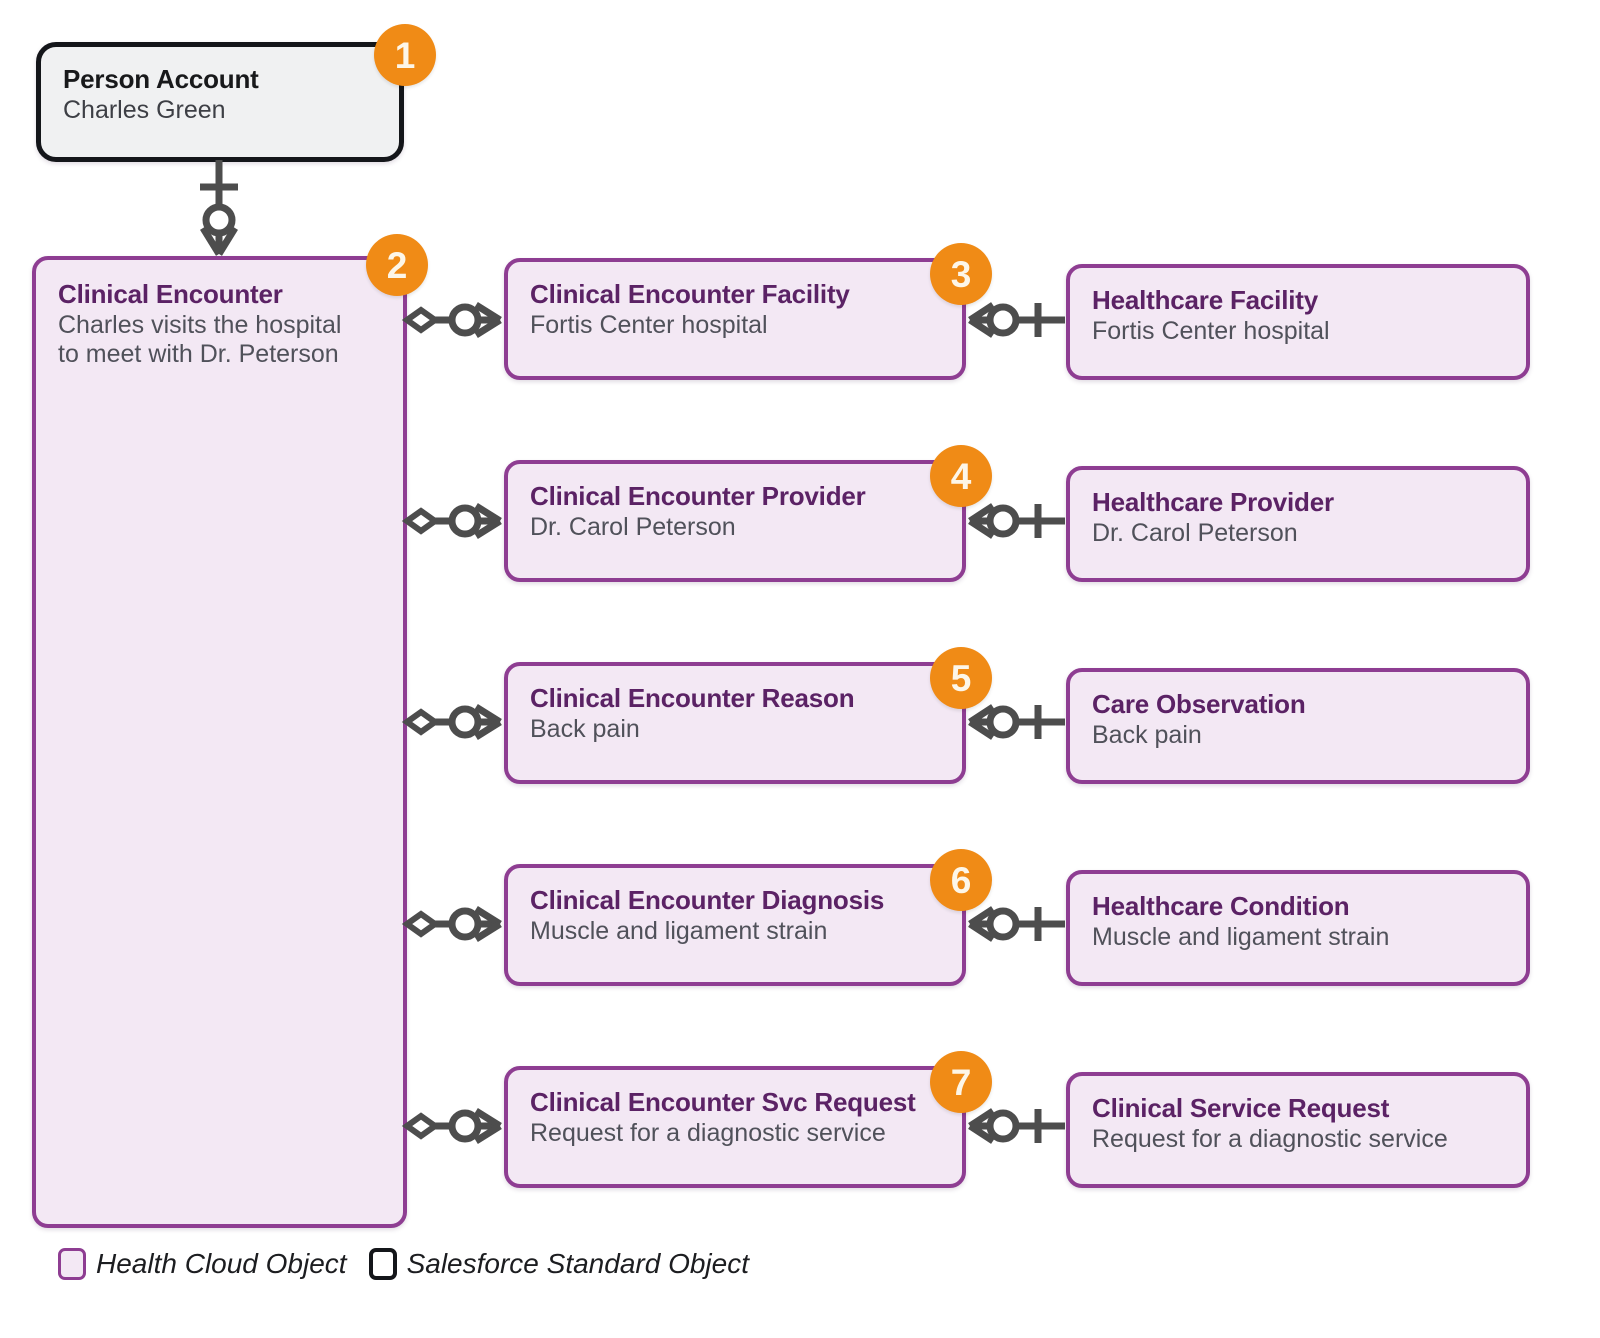 This screenshot has width=1600, height=1338. I want to click on node-title: Person Account, so click(161, 79).